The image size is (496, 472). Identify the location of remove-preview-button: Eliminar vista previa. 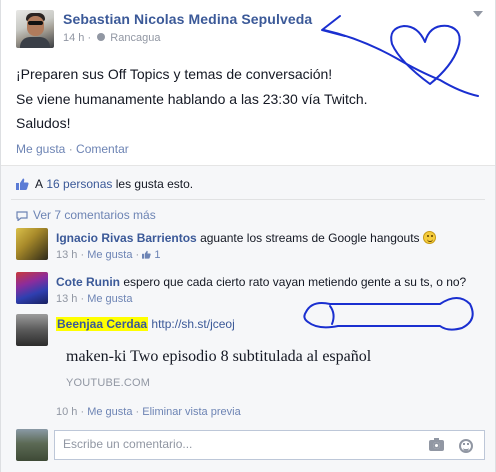
(191, 412).